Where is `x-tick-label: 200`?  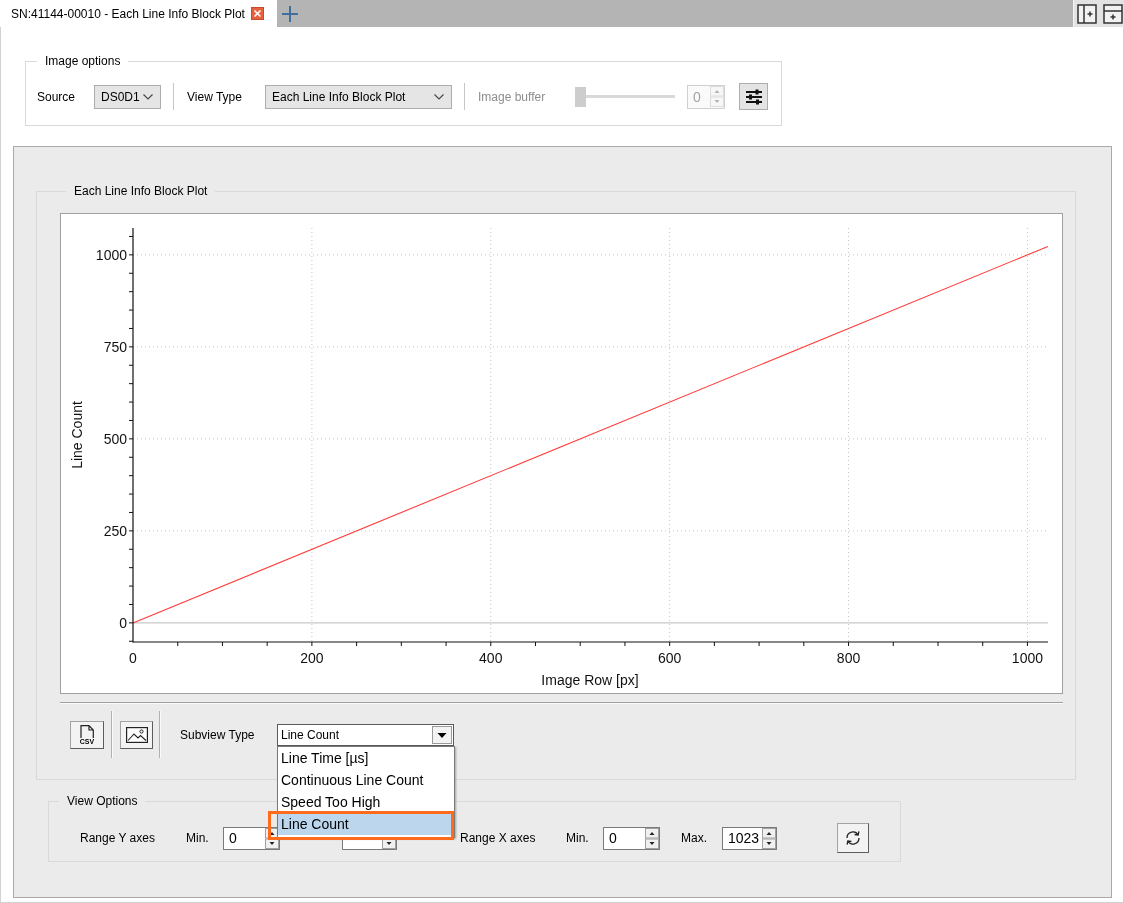 x-tick-label: 200 is located at coordinates (312, 658).